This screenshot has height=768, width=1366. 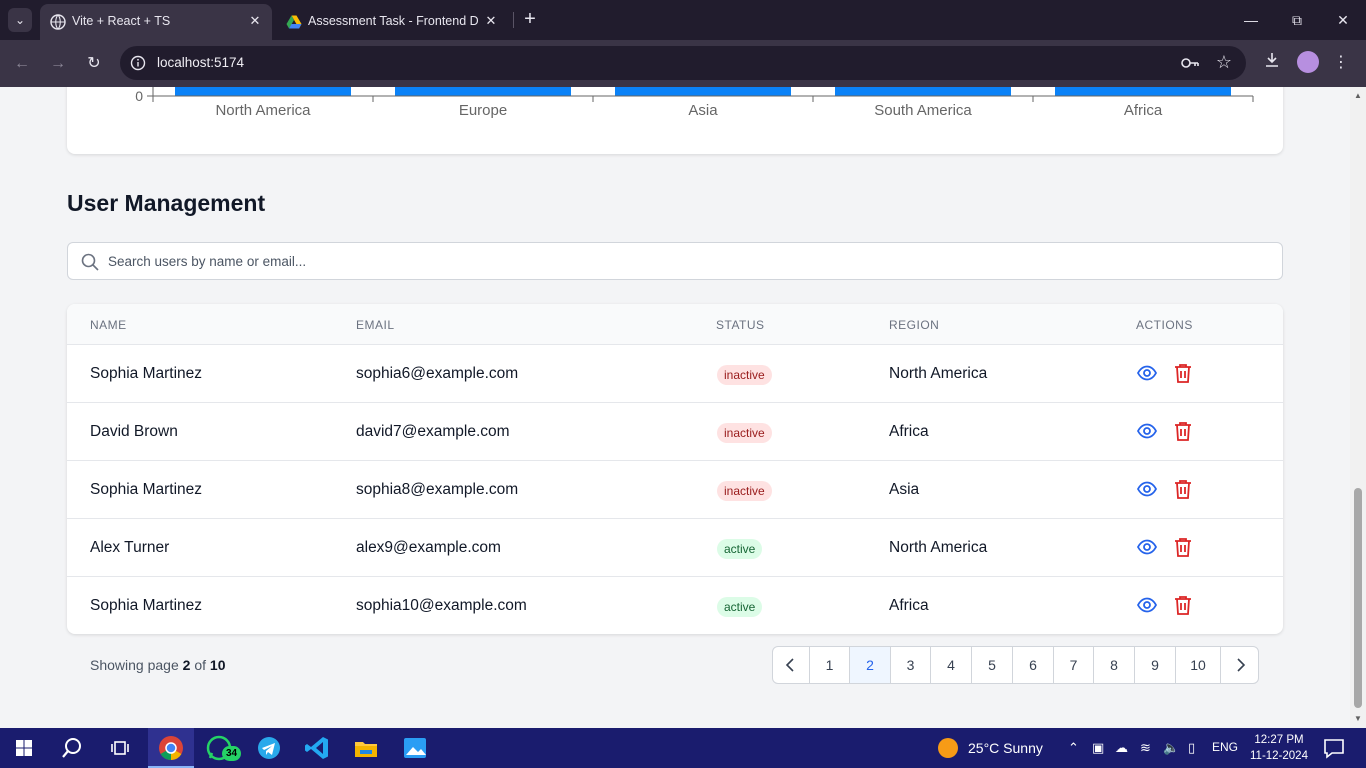 I want to click on notification-center-icon, so click(x=1334, y=748).